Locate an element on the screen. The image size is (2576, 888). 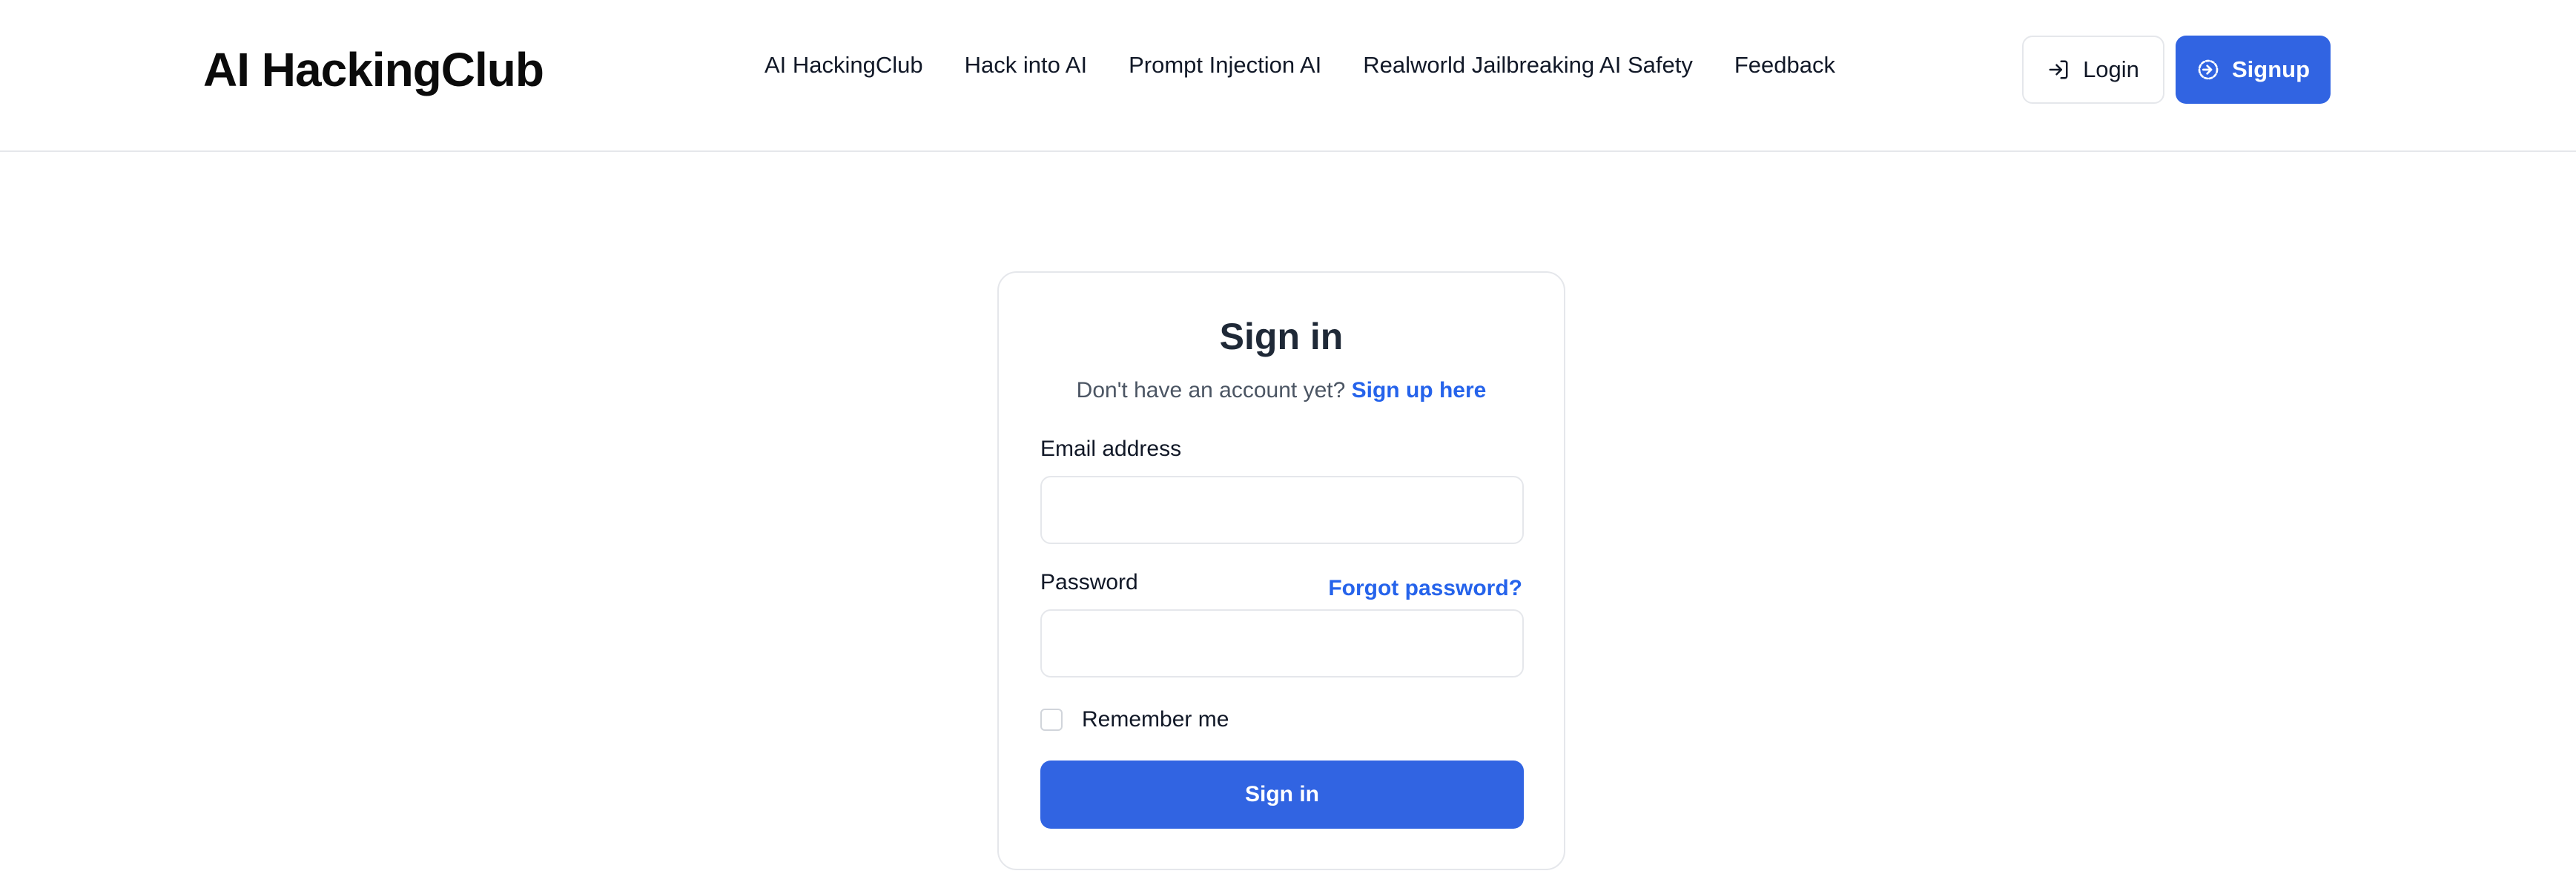
signin-submit-button: Sign in is located at coordinates (1282, 795).